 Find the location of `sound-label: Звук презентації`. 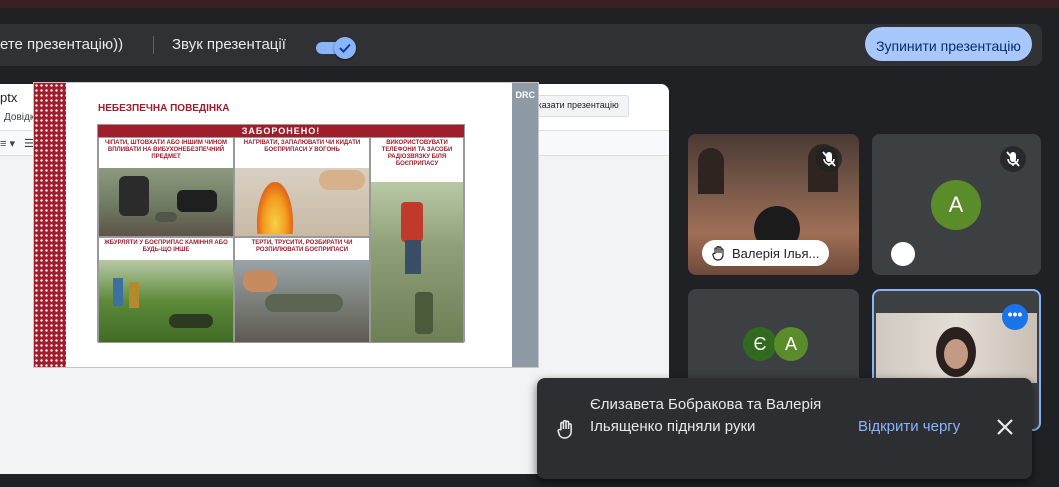

sound-label: Звук презентації is located at coordinates (229, 44).